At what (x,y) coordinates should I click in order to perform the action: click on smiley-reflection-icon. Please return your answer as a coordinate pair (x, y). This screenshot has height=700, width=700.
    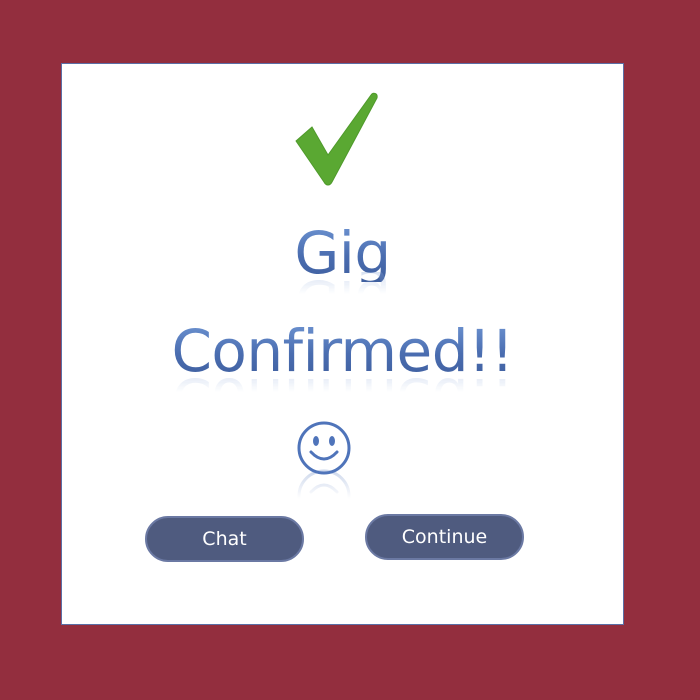
    Looking at the image, I should click on (324, 496).